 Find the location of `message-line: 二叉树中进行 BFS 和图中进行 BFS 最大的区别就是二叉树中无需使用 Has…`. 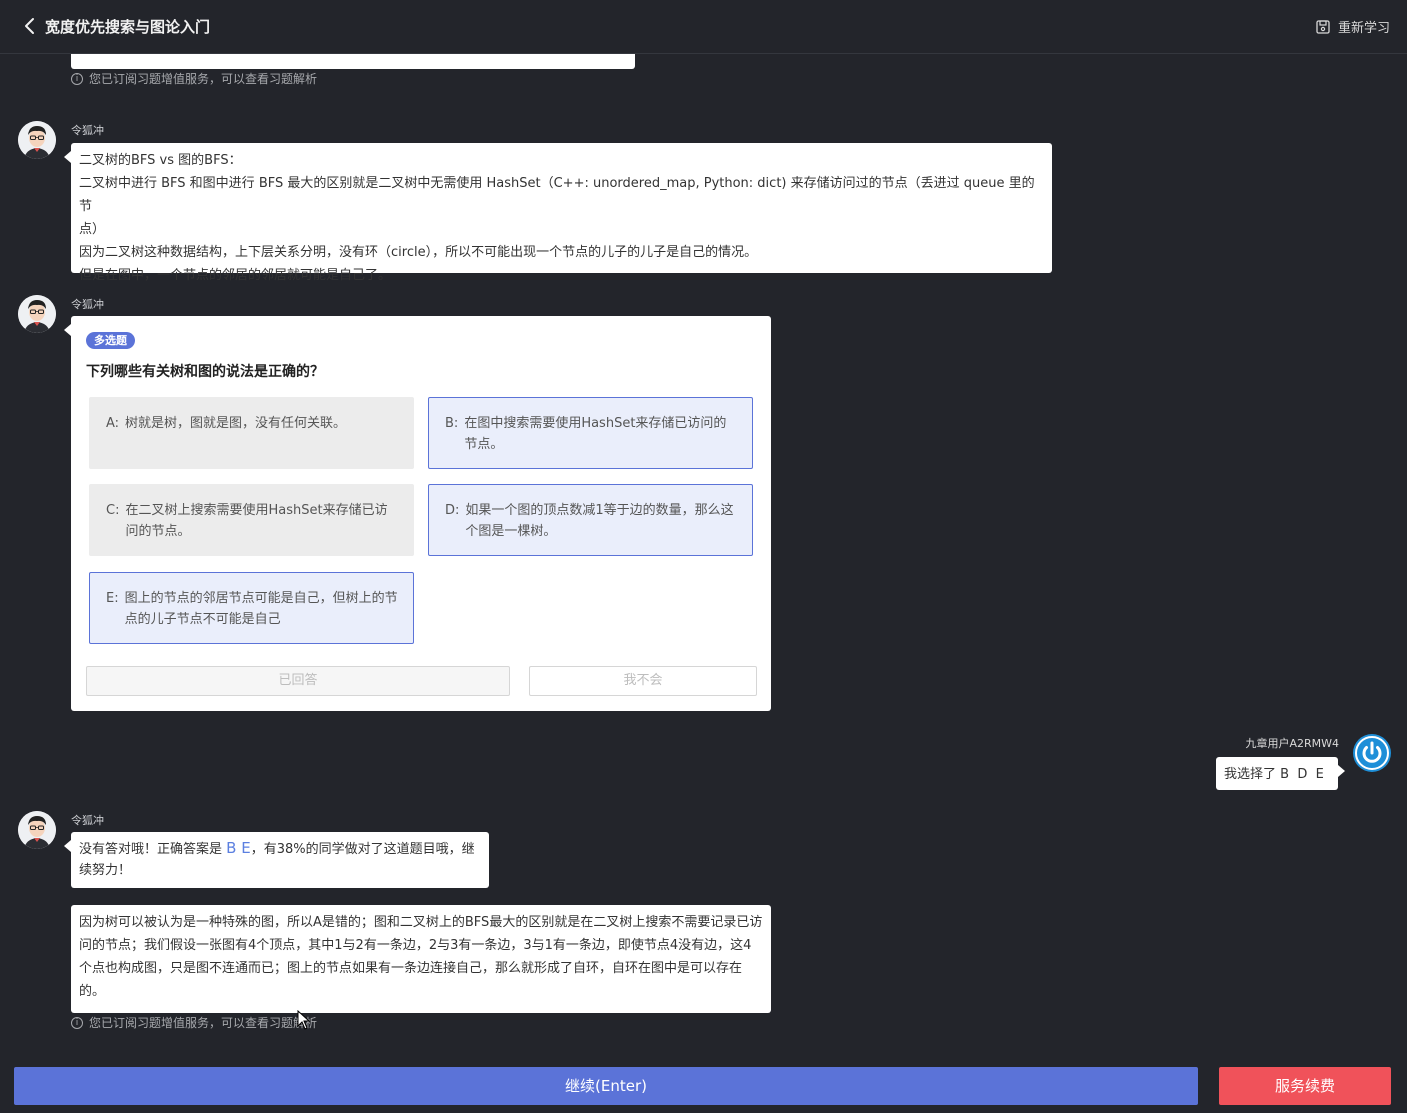

message-line: 二叉树中进行 BFS 和图中进行 BFS 最大的区别就是二叉树中无需使用 Has… is located at coordinates (557, 195).